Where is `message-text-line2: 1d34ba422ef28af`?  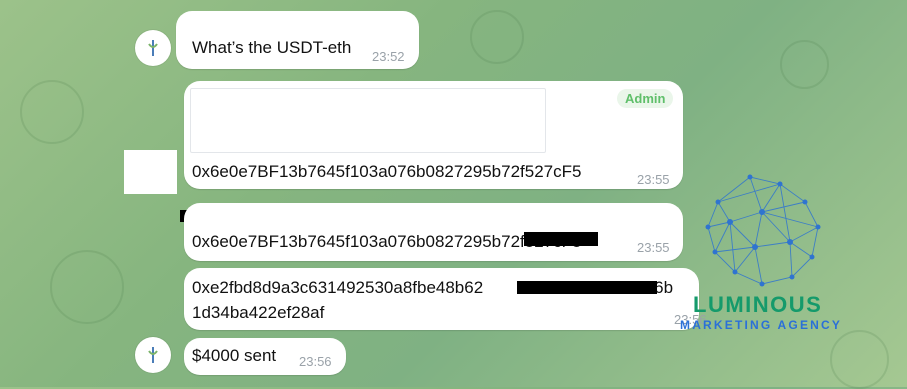 message-text-line2: 1d34ba422ef28af is located at coordinates (258, 312).